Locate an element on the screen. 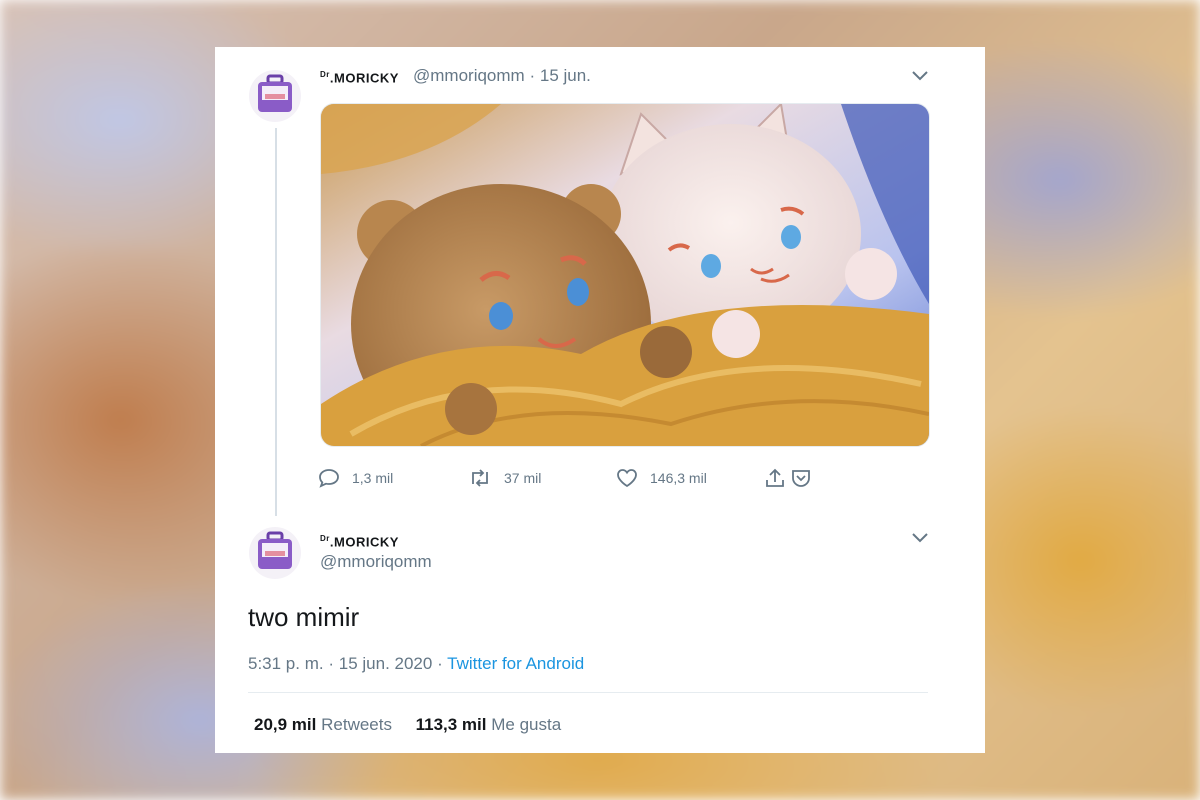  reply-button: 1,3 mil is located at coordinates (355, 478).